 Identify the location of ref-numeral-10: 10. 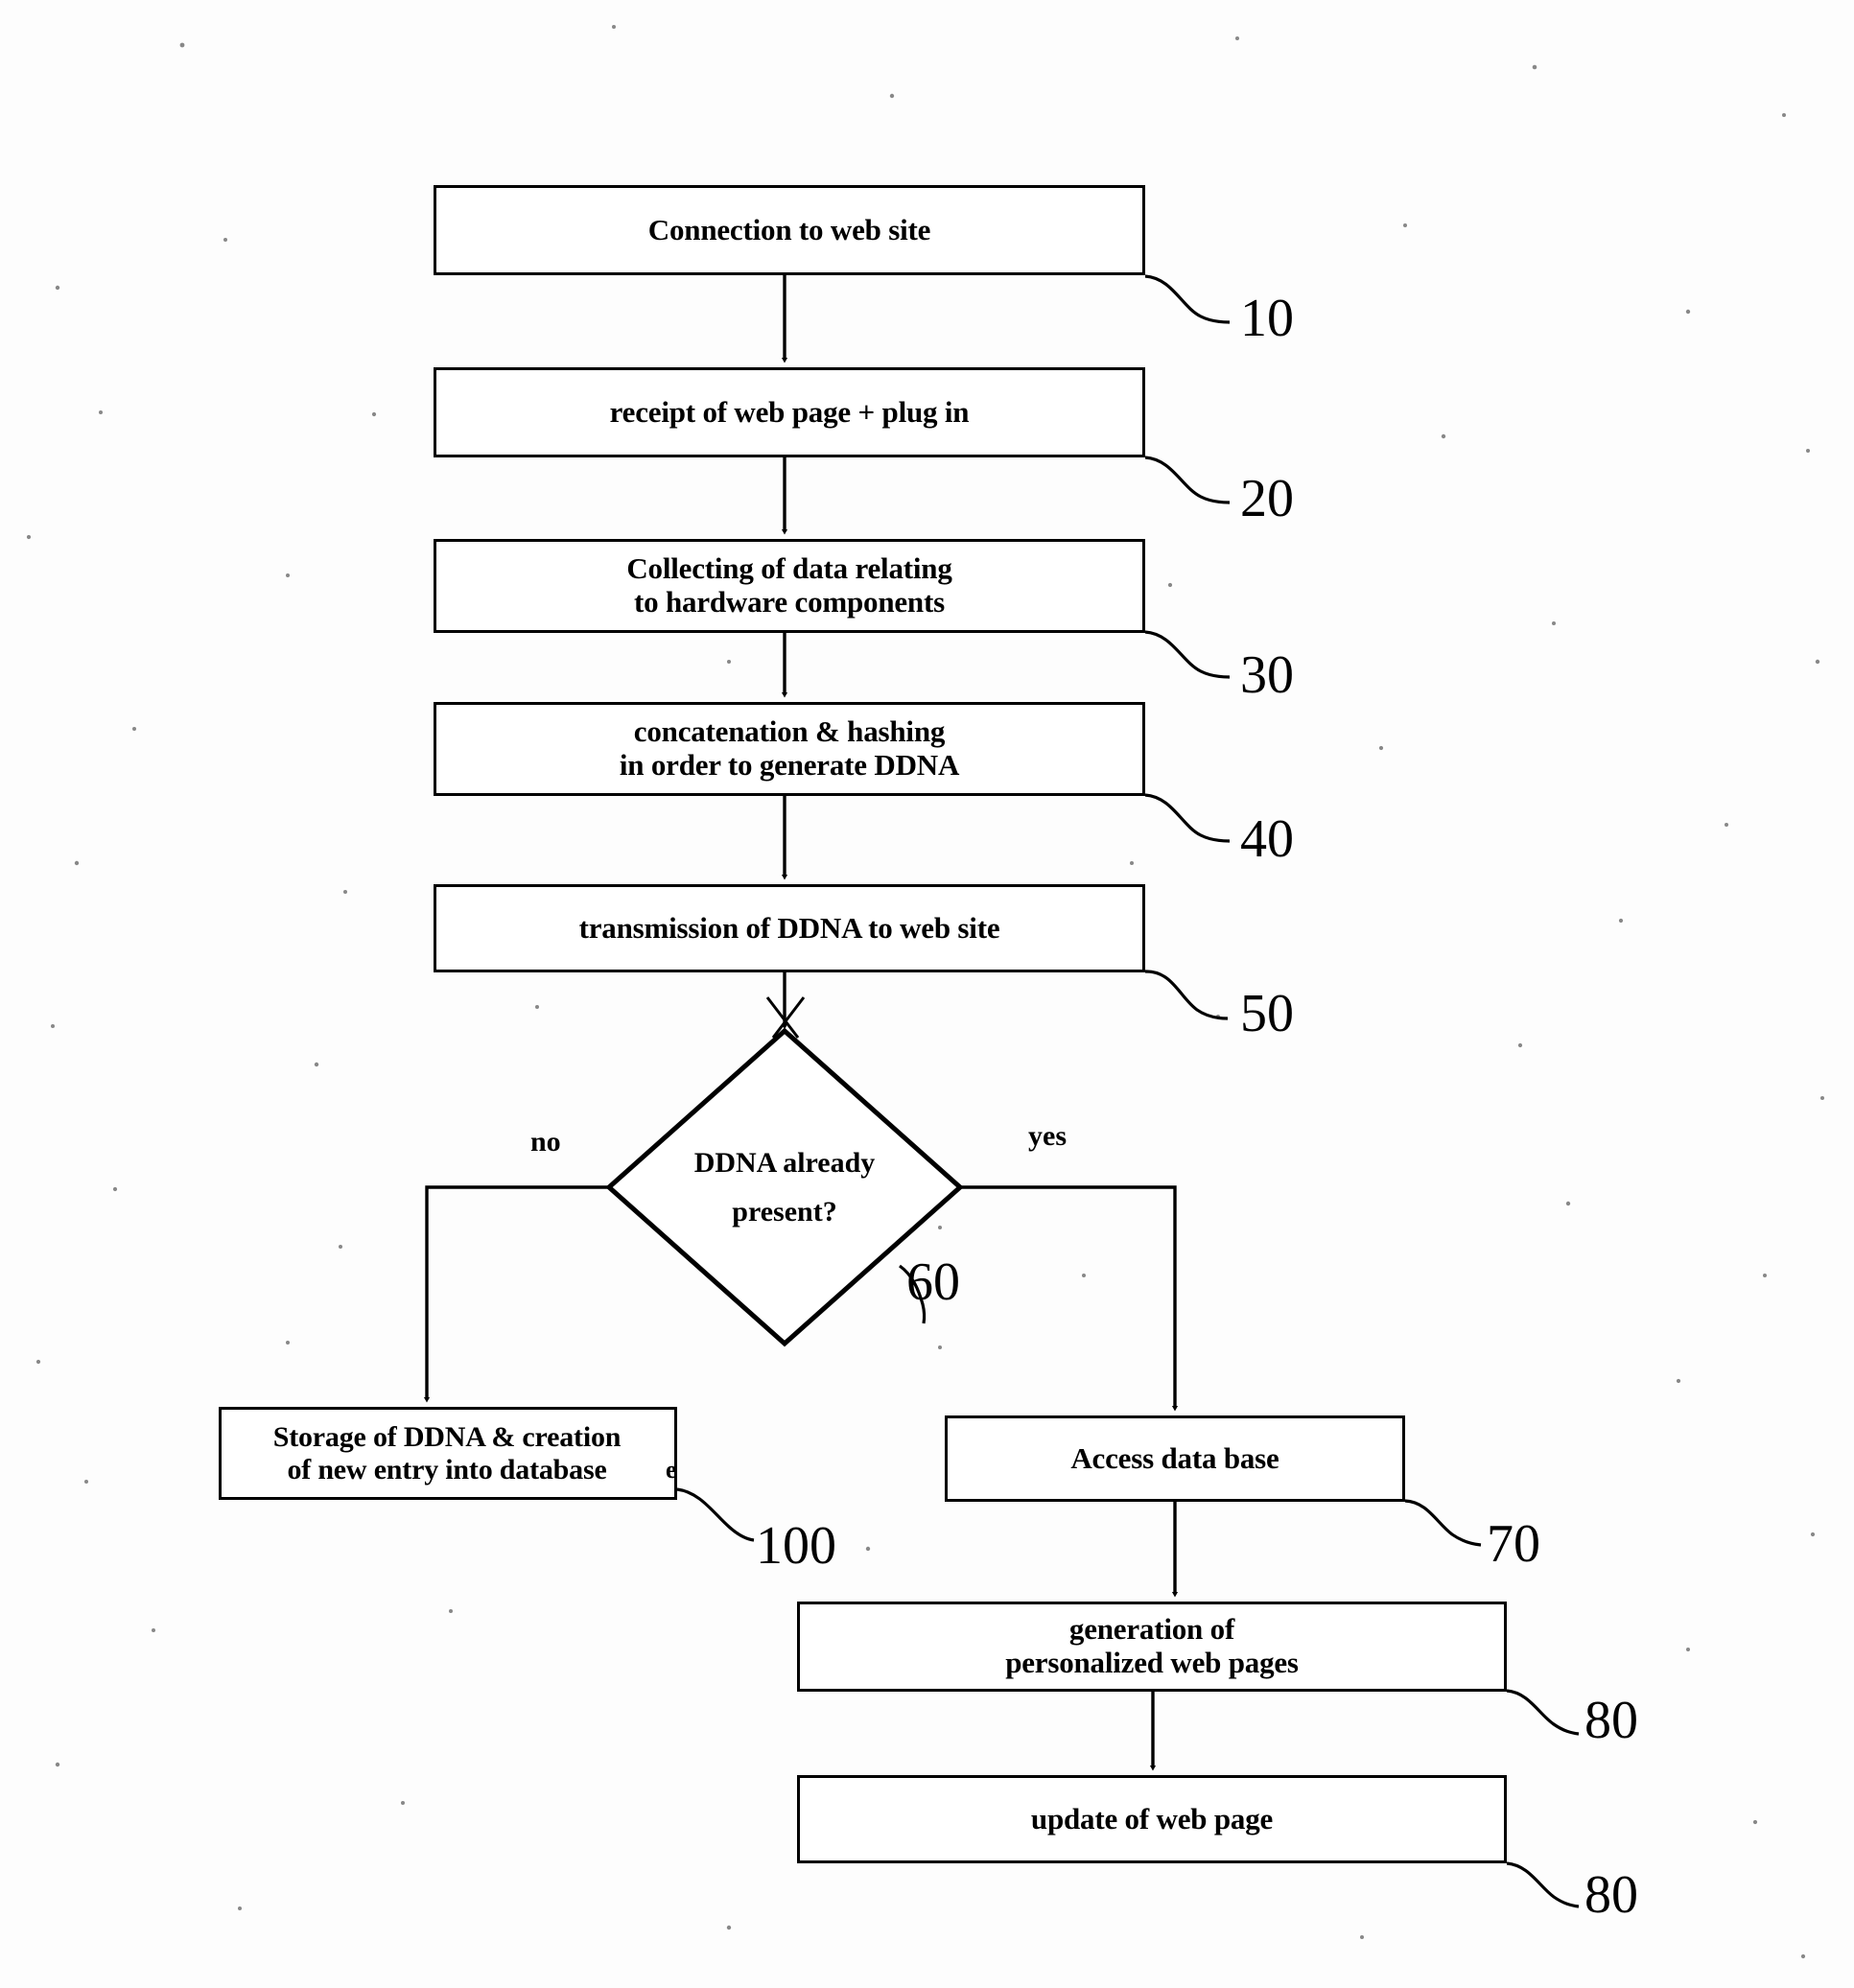
(1267, 319).